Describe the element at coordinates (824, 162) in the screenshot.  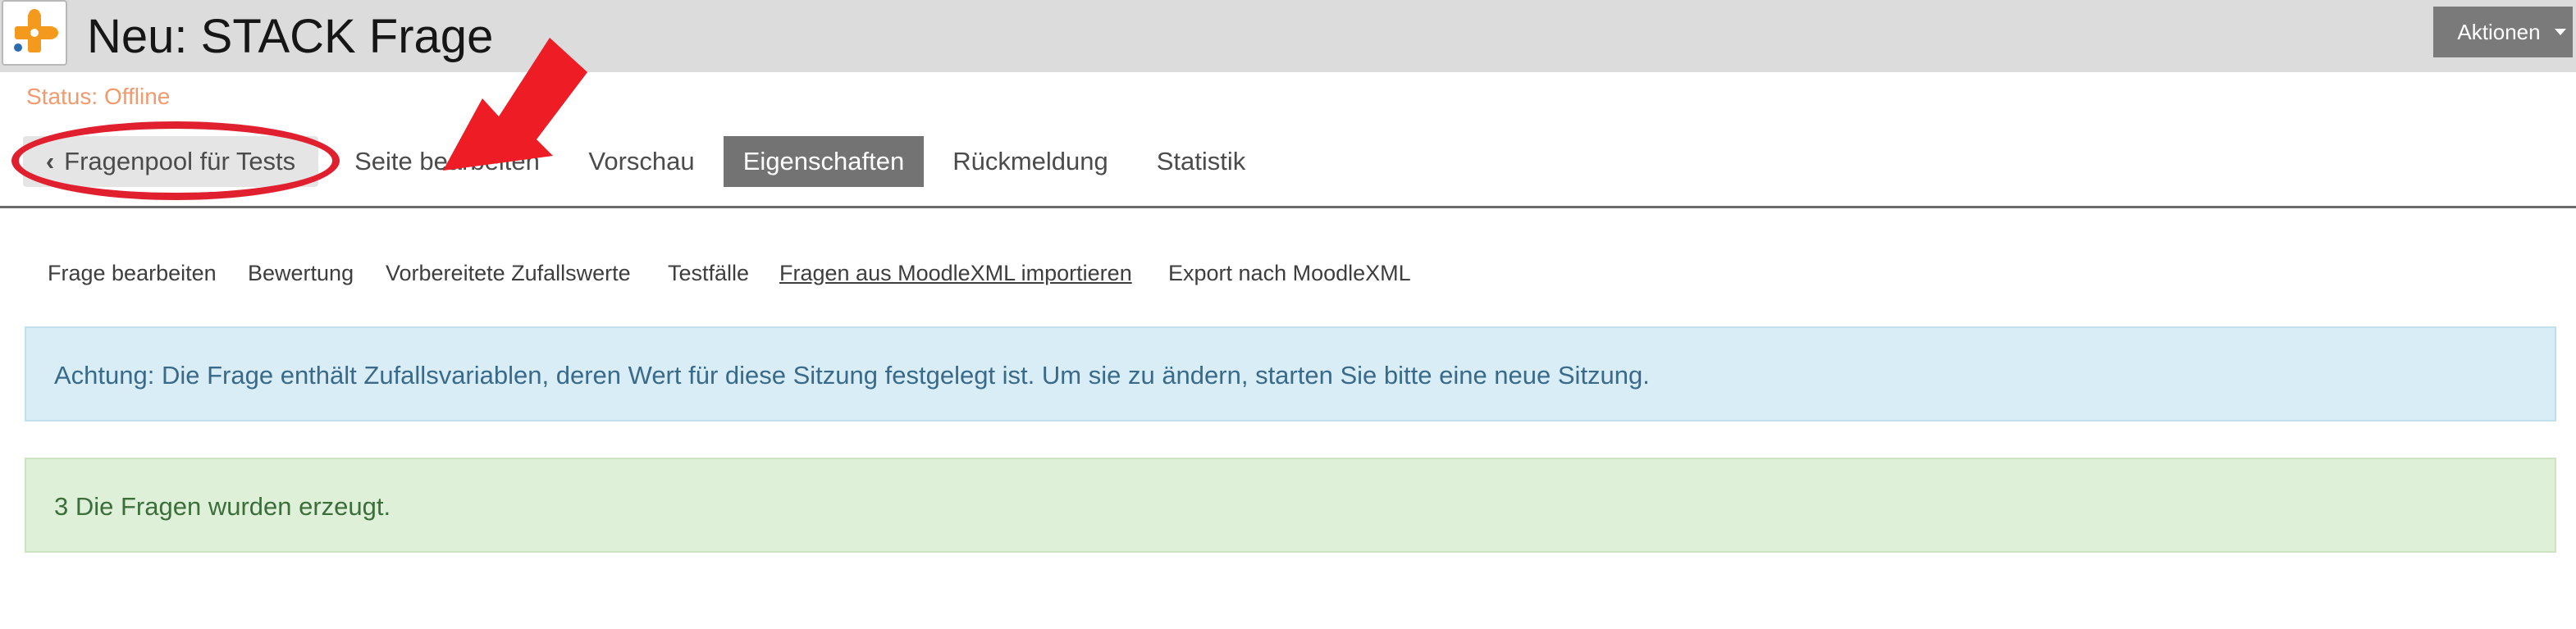
I see `tab-eigenschaften: Eigenschaften` at that location.